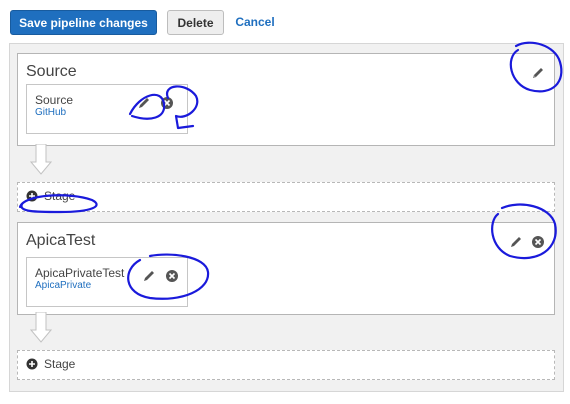 This screenshot has width=570, height=404. What do you see at coordinates (80, 273) in the screenshot?
I see `action-name: ApicaPrivateTest` at bounding box center [80, 273].